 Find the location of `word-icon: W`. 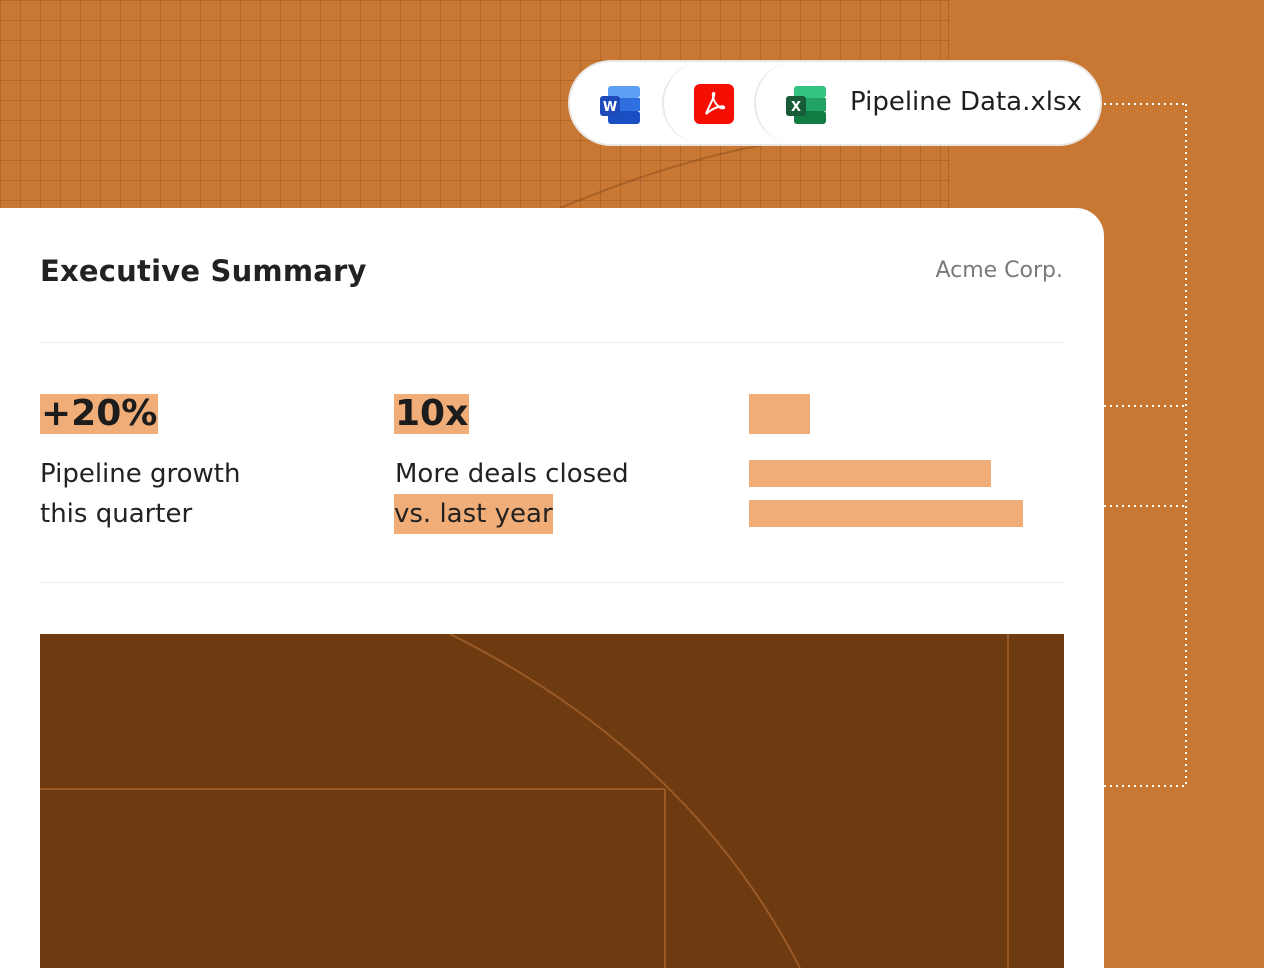

word-icon: W is located at coordinates (620, 105).